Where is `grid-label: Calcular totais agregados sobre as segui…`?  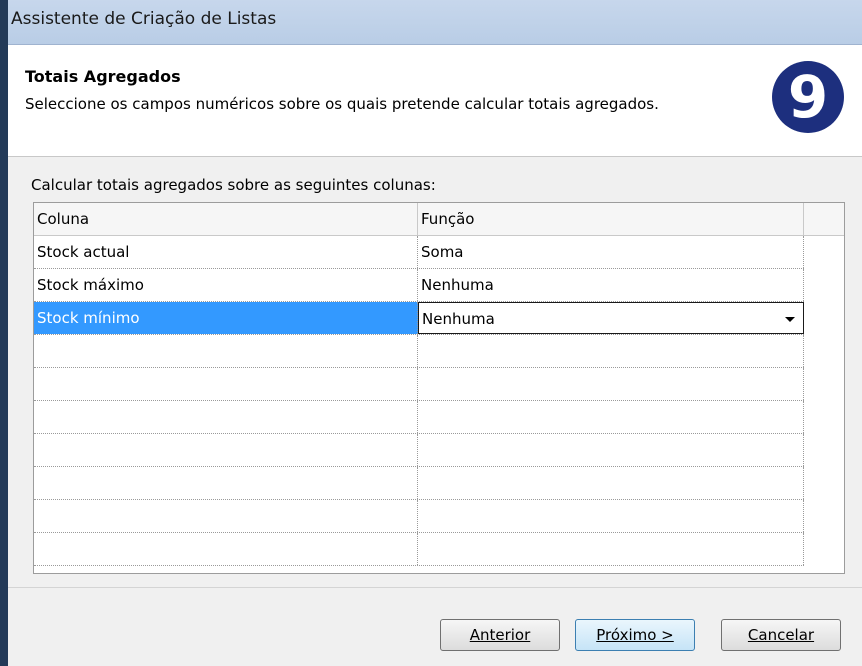 grid-label: Calcular totais agregados sobre as segui… is located at coordinates (233, 185).